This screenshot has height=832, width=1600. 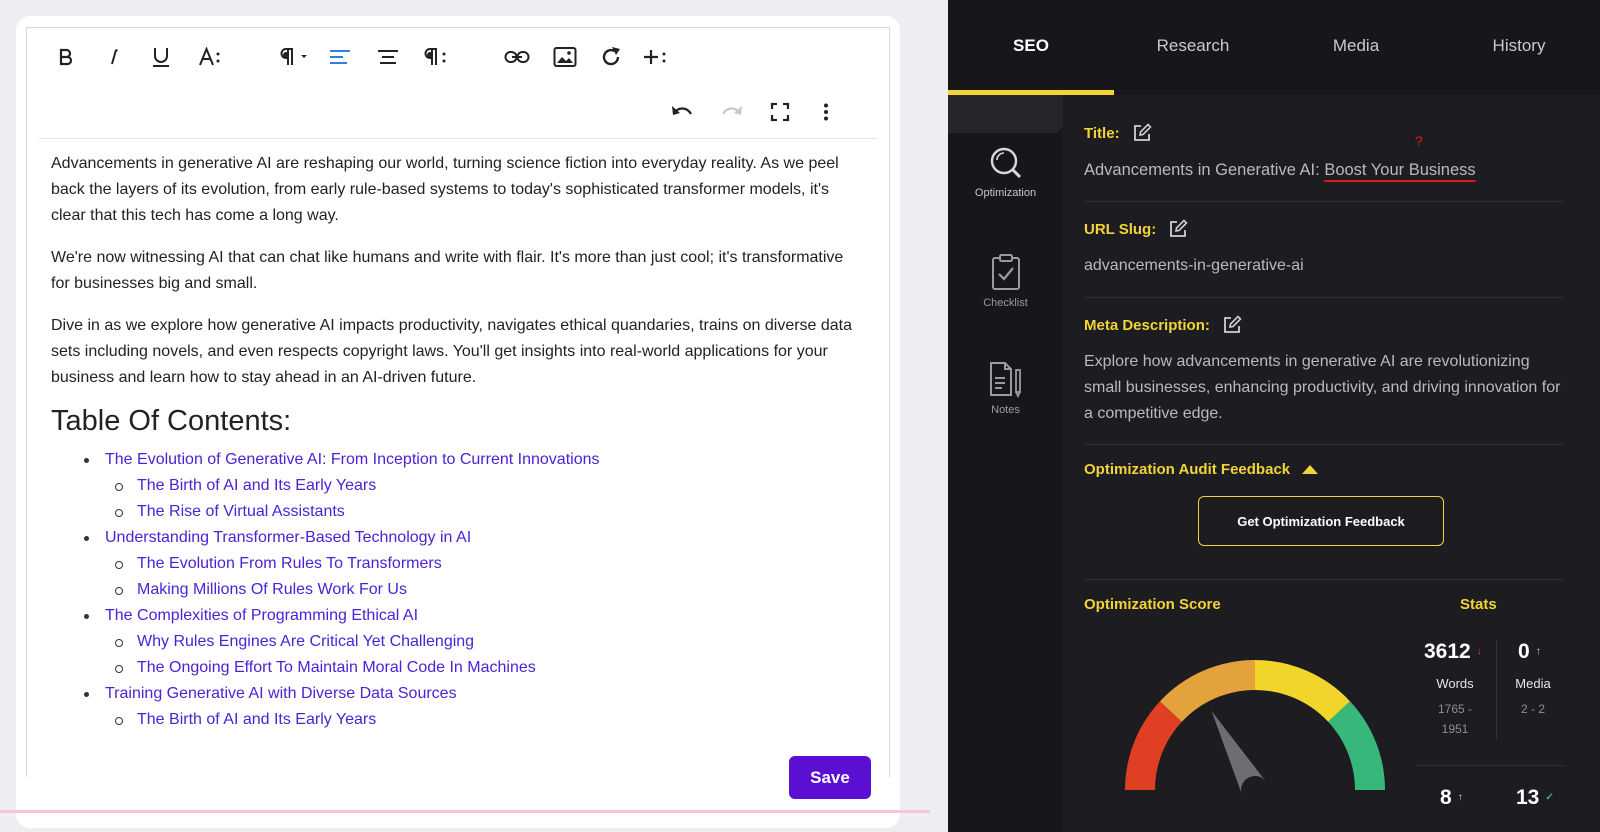 I want to click on toc-link: Making Millions Of Rules Work For Us, so click(x=272, y=589).